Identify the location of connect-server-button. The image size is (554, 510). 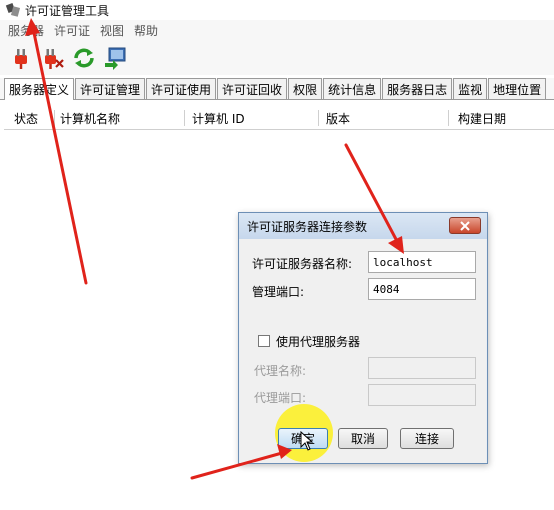
(22, 58).